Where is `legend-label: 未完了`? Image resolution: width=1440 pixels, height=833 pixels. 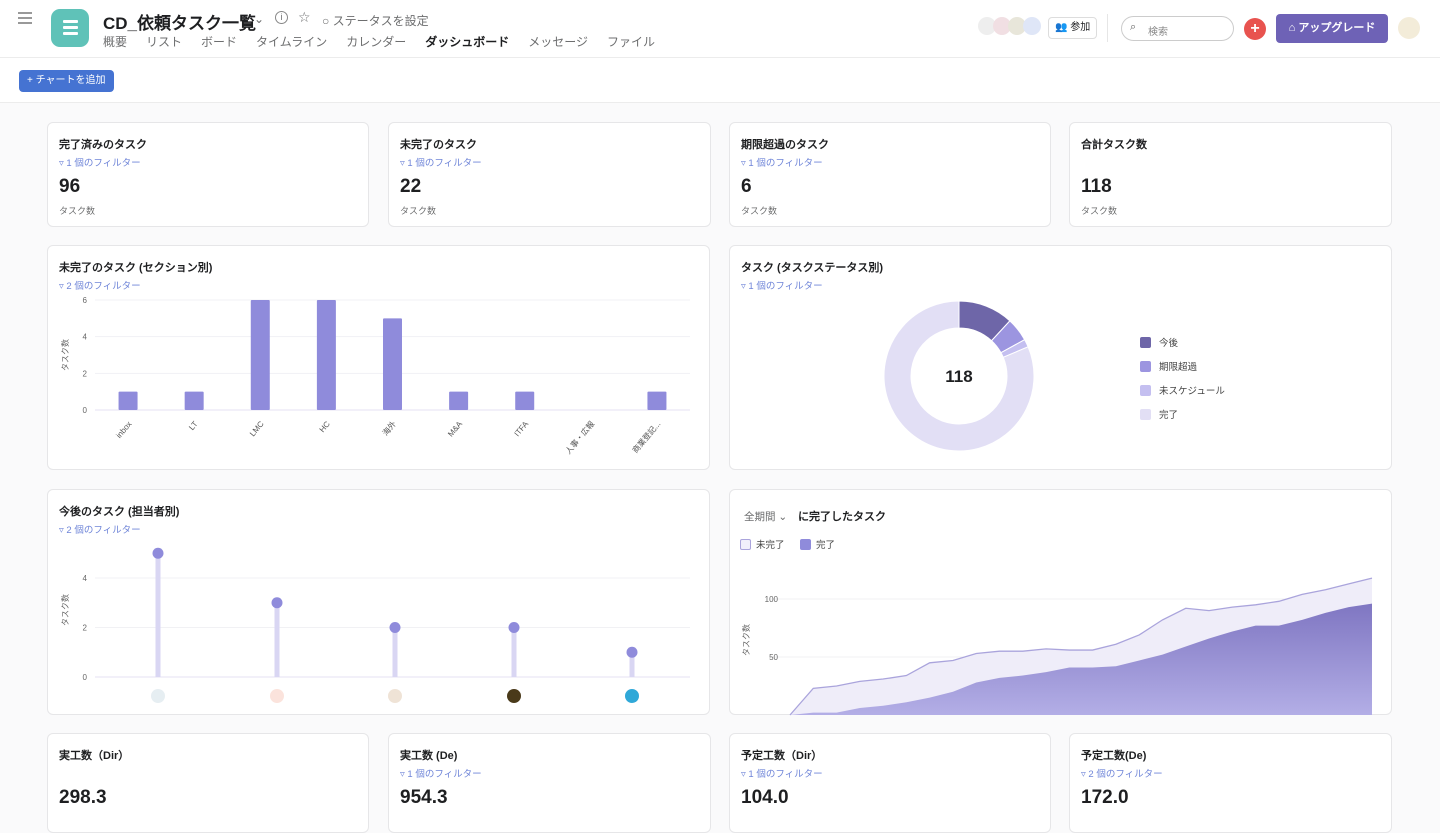 legend-label: 未完了 is located at coordinates (770, 545).